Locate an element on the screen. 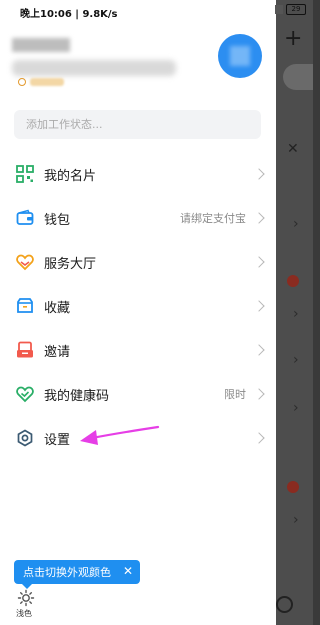 The image size is (320, 625). wallet-icon is located at coordinates (25, 218).